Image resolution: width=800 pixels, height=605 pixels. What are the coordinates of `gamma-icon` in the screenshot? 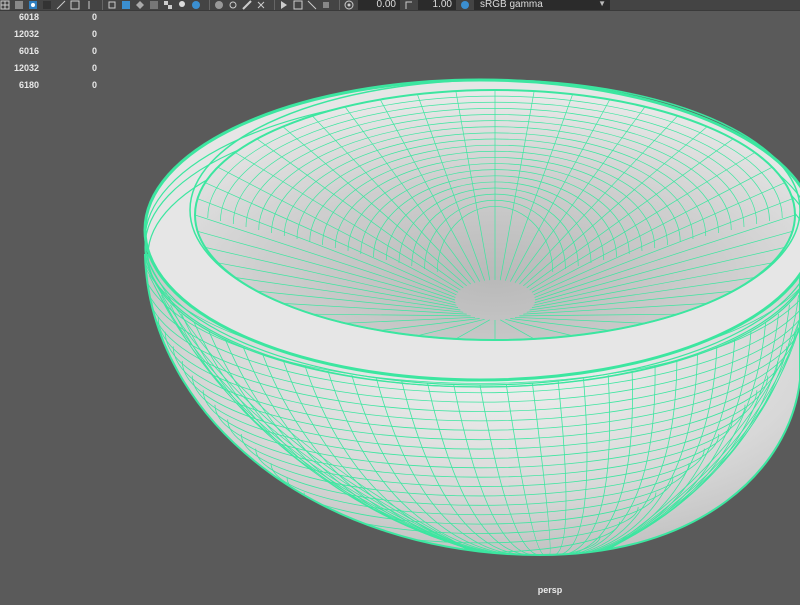 It's located at (409, 5).